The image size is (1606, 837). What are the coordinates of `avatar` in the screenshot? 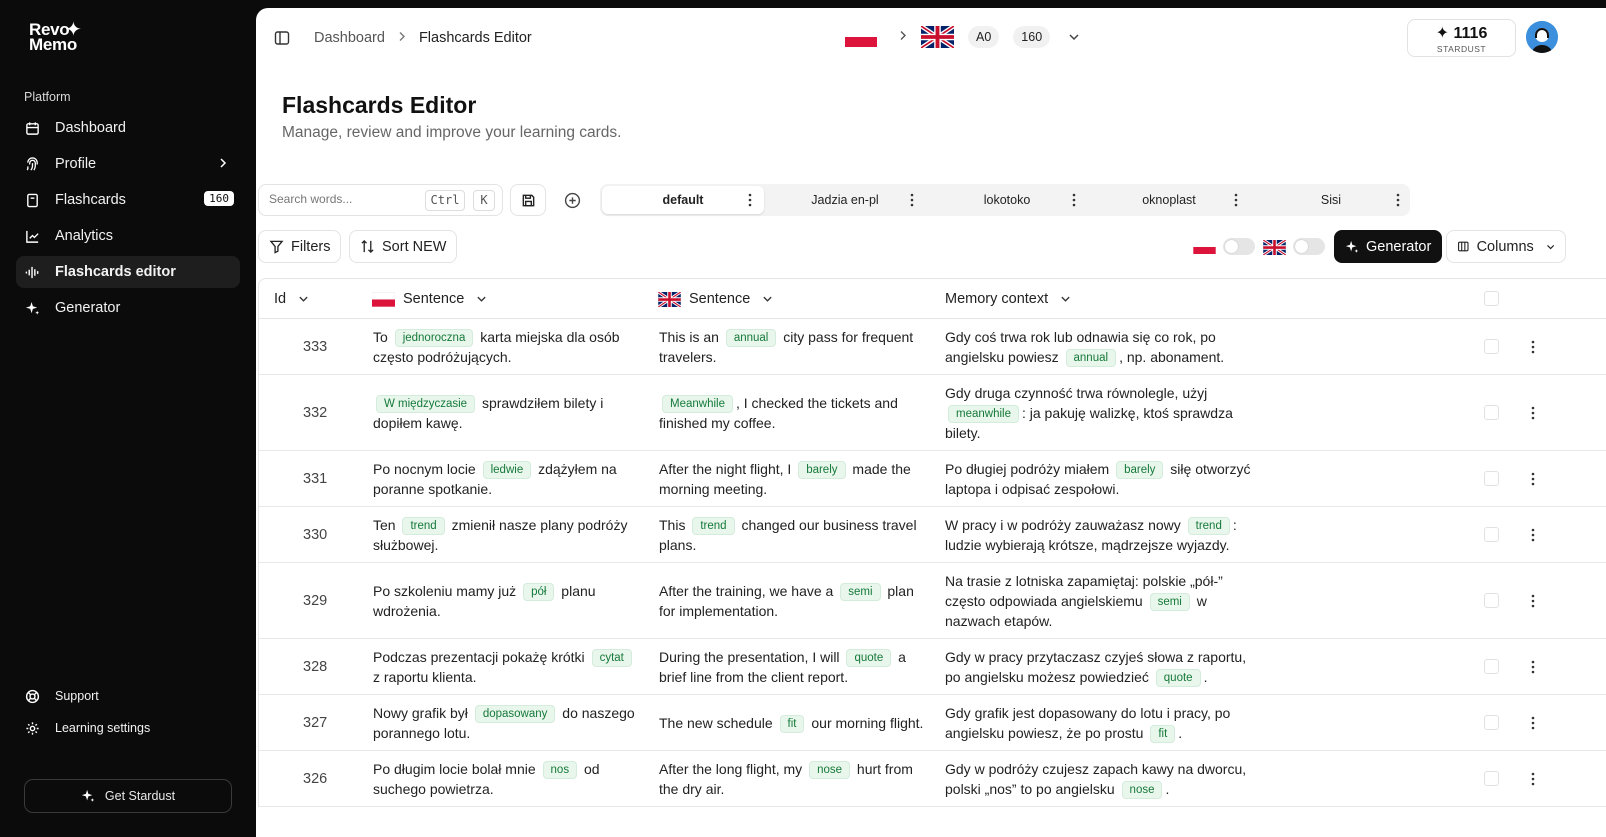 It's located at (1542, 37).